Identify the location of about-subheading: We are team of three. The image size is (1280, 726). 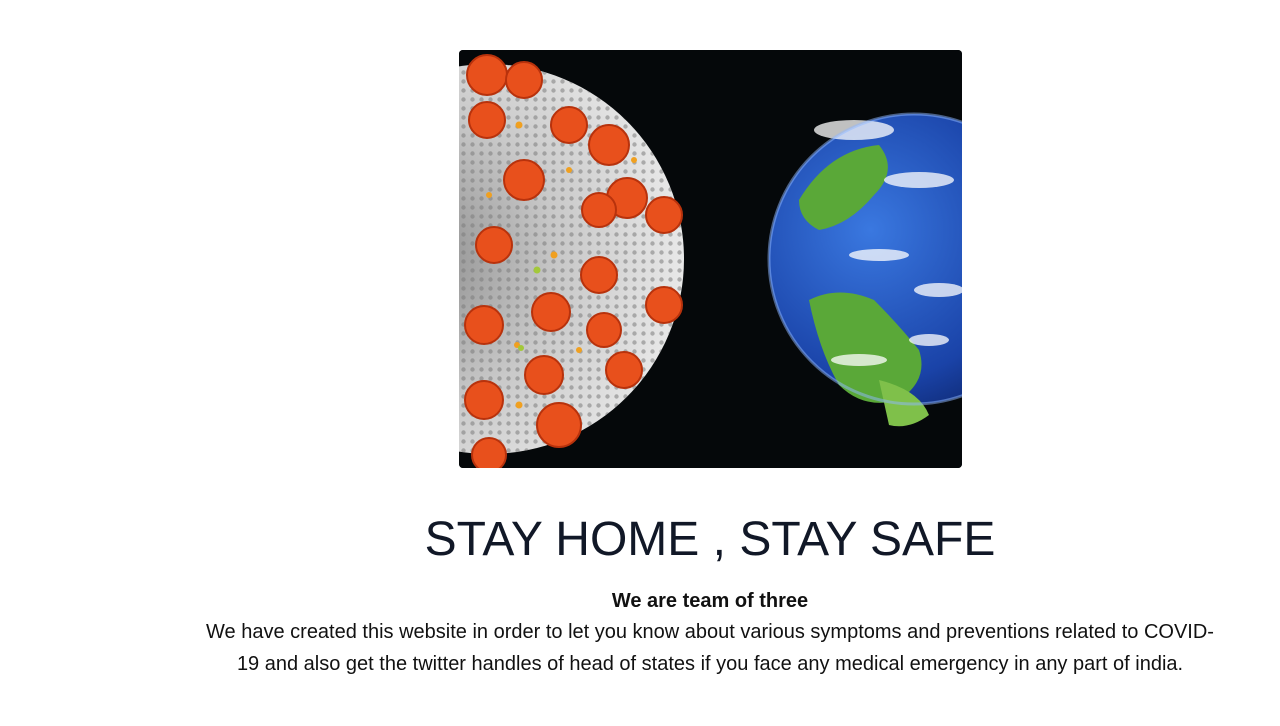
(710, 601).